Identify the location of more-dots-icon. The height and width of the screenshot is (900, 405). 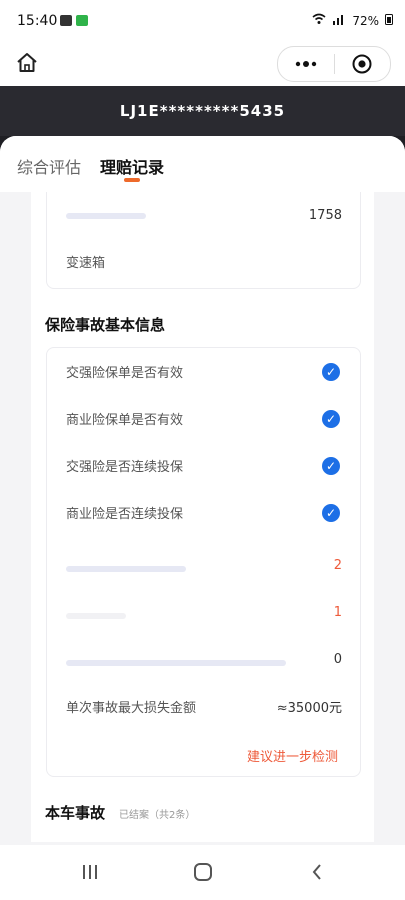
(306, 64).